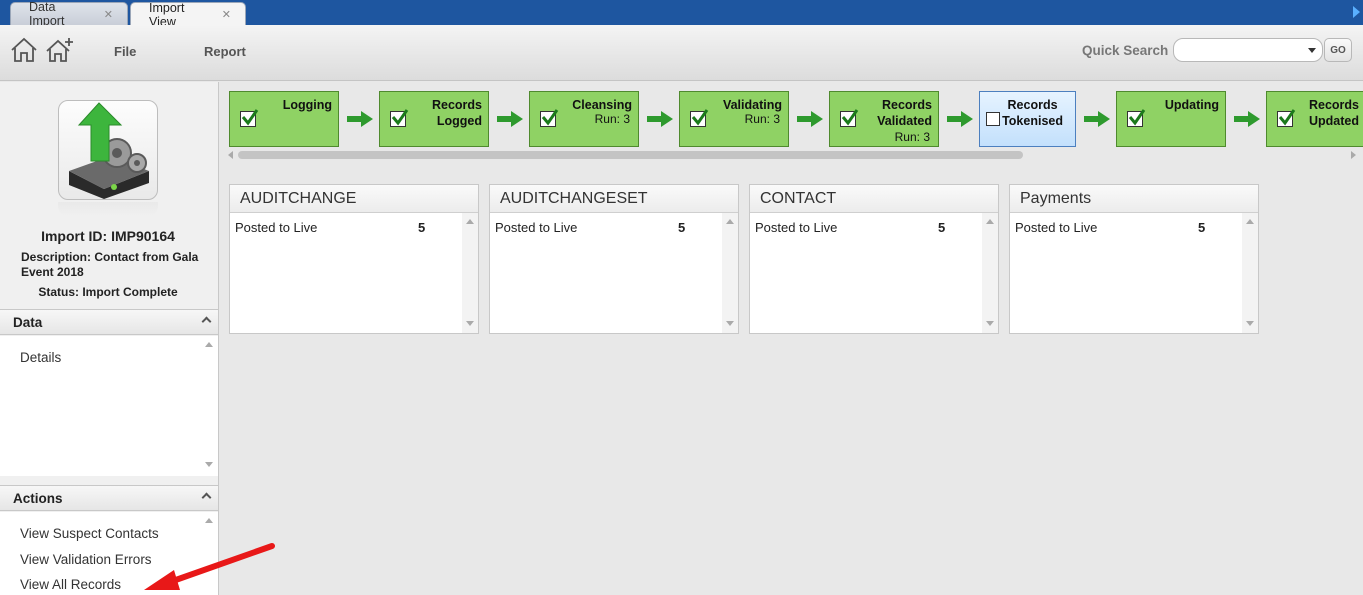 The height and width of the screenshot is (595, 1363). I want to click on entity-card: CONTACT Posted to Live 5, so click(874, 259).